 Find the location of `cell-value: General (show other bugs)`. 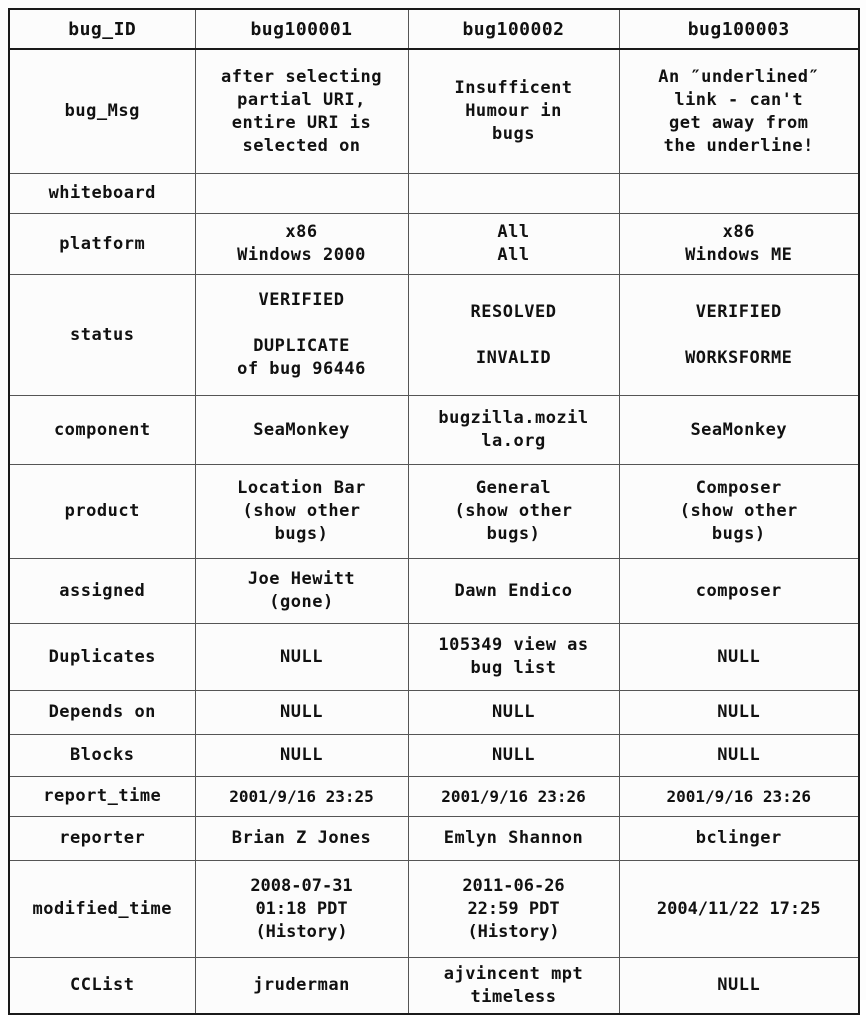

cell-value: General (show other bugs) is located at coordinates (513, 511).